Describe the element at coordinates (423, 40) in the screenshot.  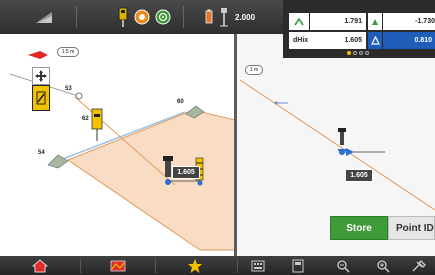
I see `elevation-text: 0.810` at that location.